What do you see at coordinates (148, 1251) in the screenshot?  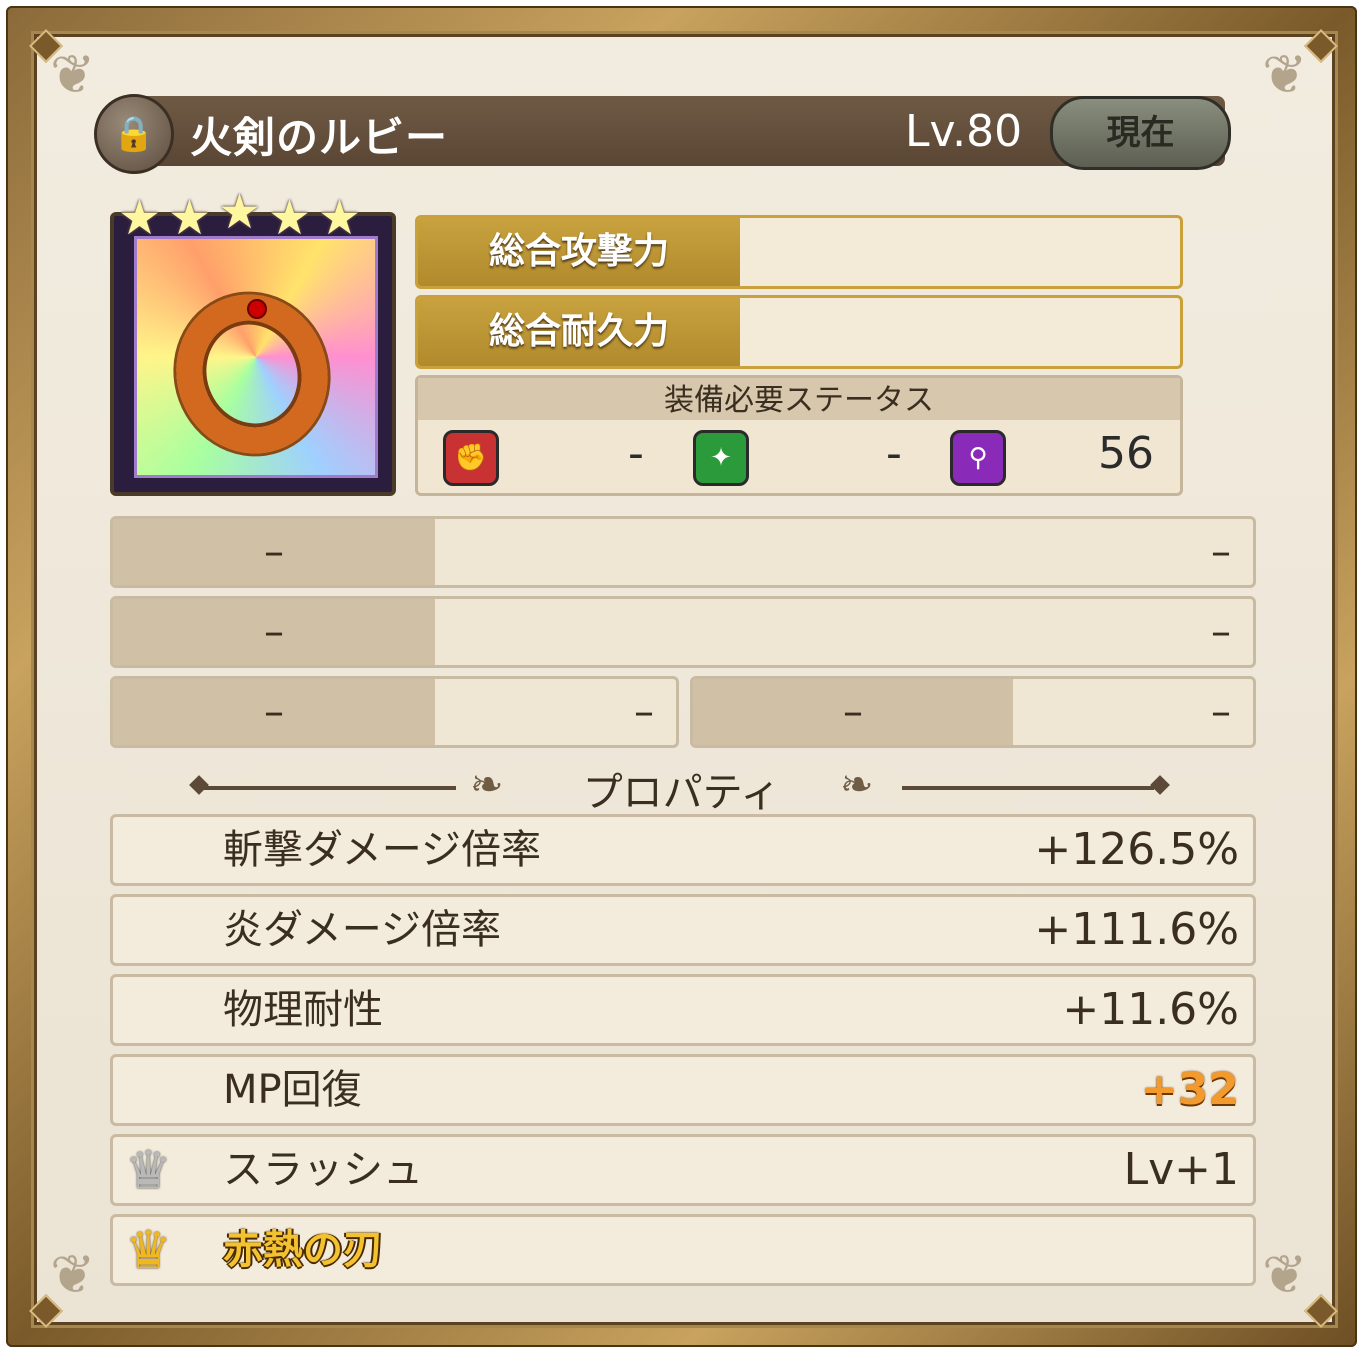 I see `gold-crown-icon: ♛` at bounding box center [148, 1251].